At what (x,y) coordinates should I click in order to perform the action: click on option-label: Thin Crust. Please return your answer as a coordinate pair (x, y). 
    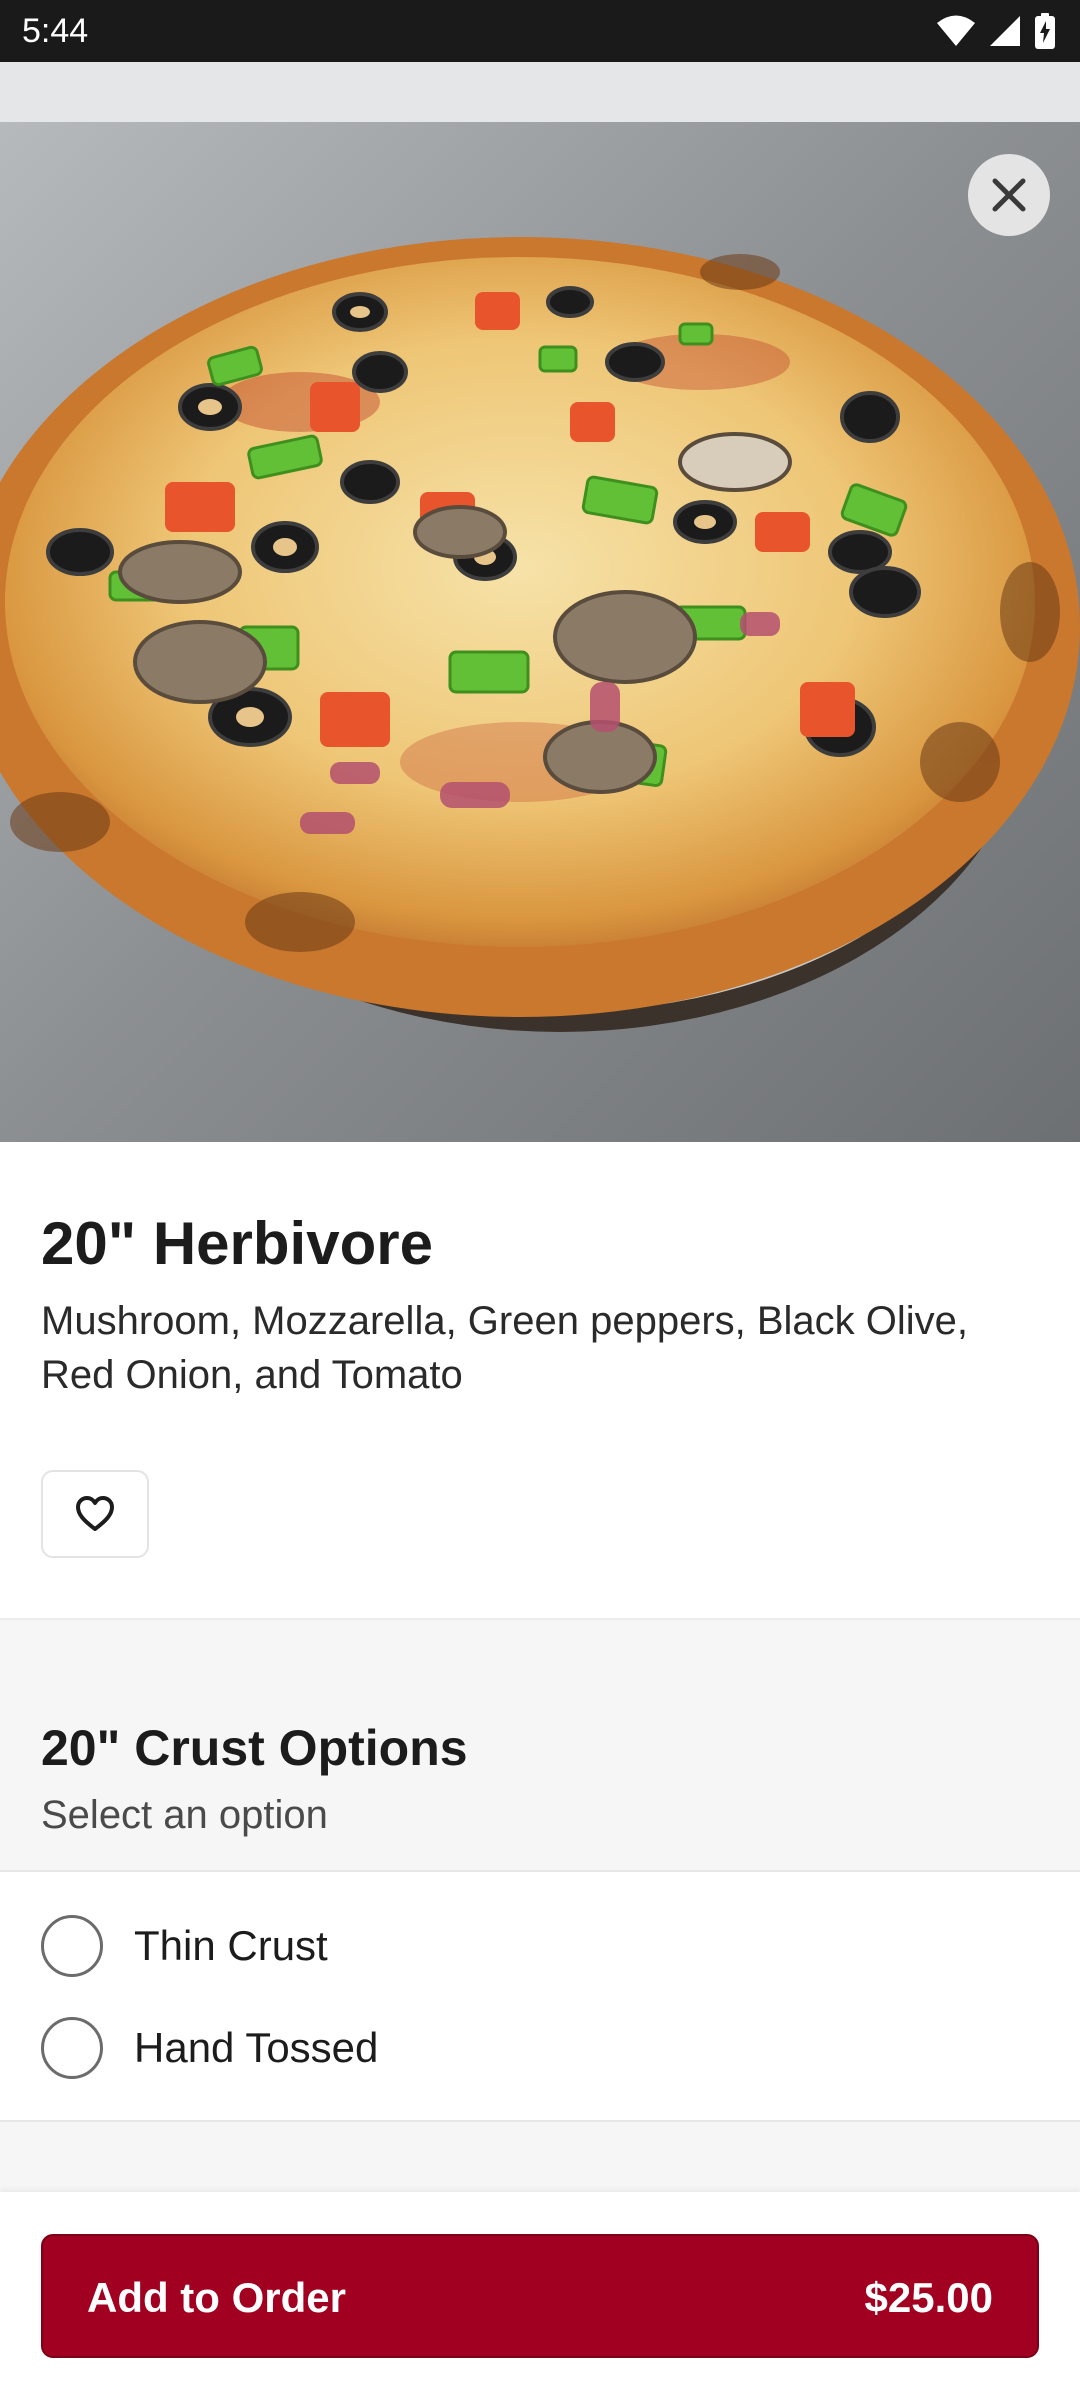
    Looking at the image, I should click on (231, 1945).